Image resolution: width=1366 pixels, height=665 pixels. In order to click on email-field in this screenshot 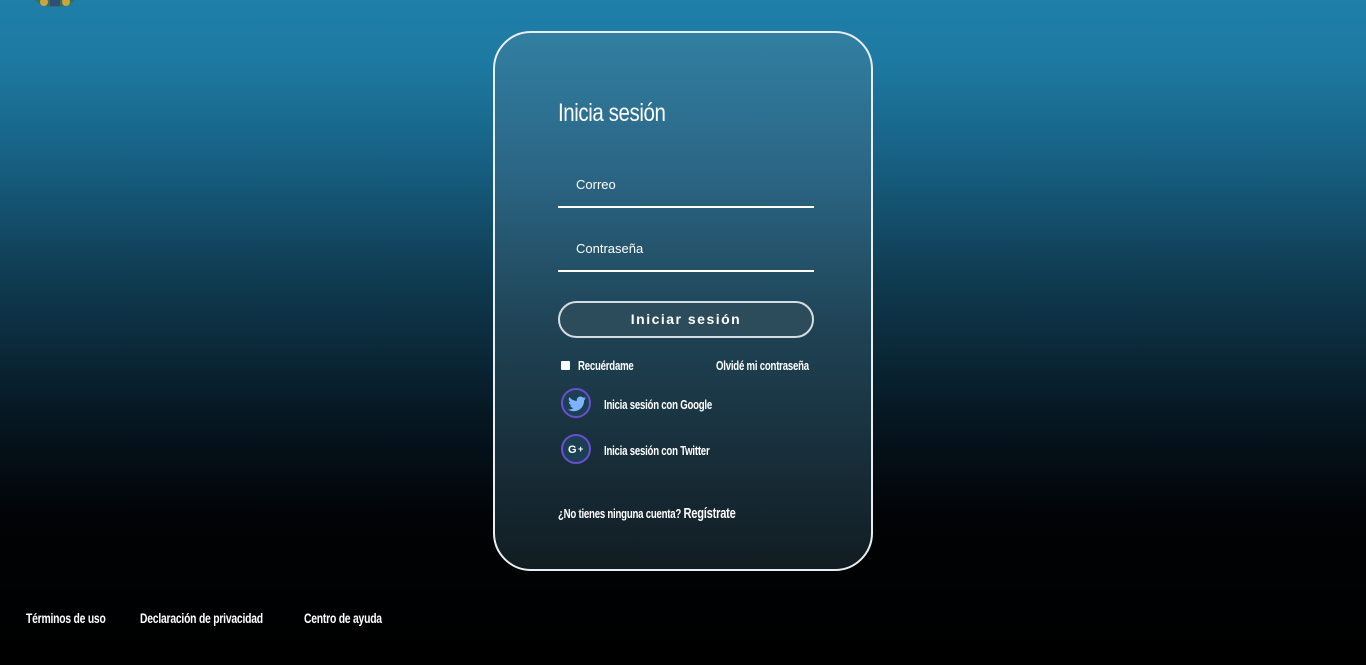, I will do `click(686, 184)`.